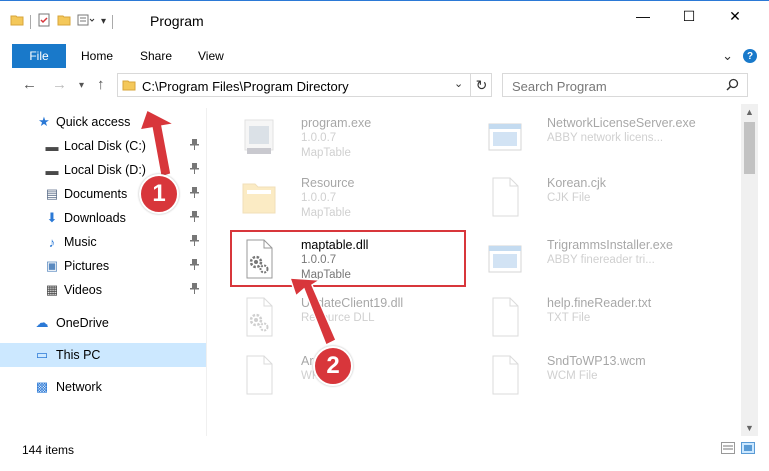  What do you see at coordinates (52, 193) in the screenshot?
I see `documents-icon: ▤` at bounding box center [52, 193].